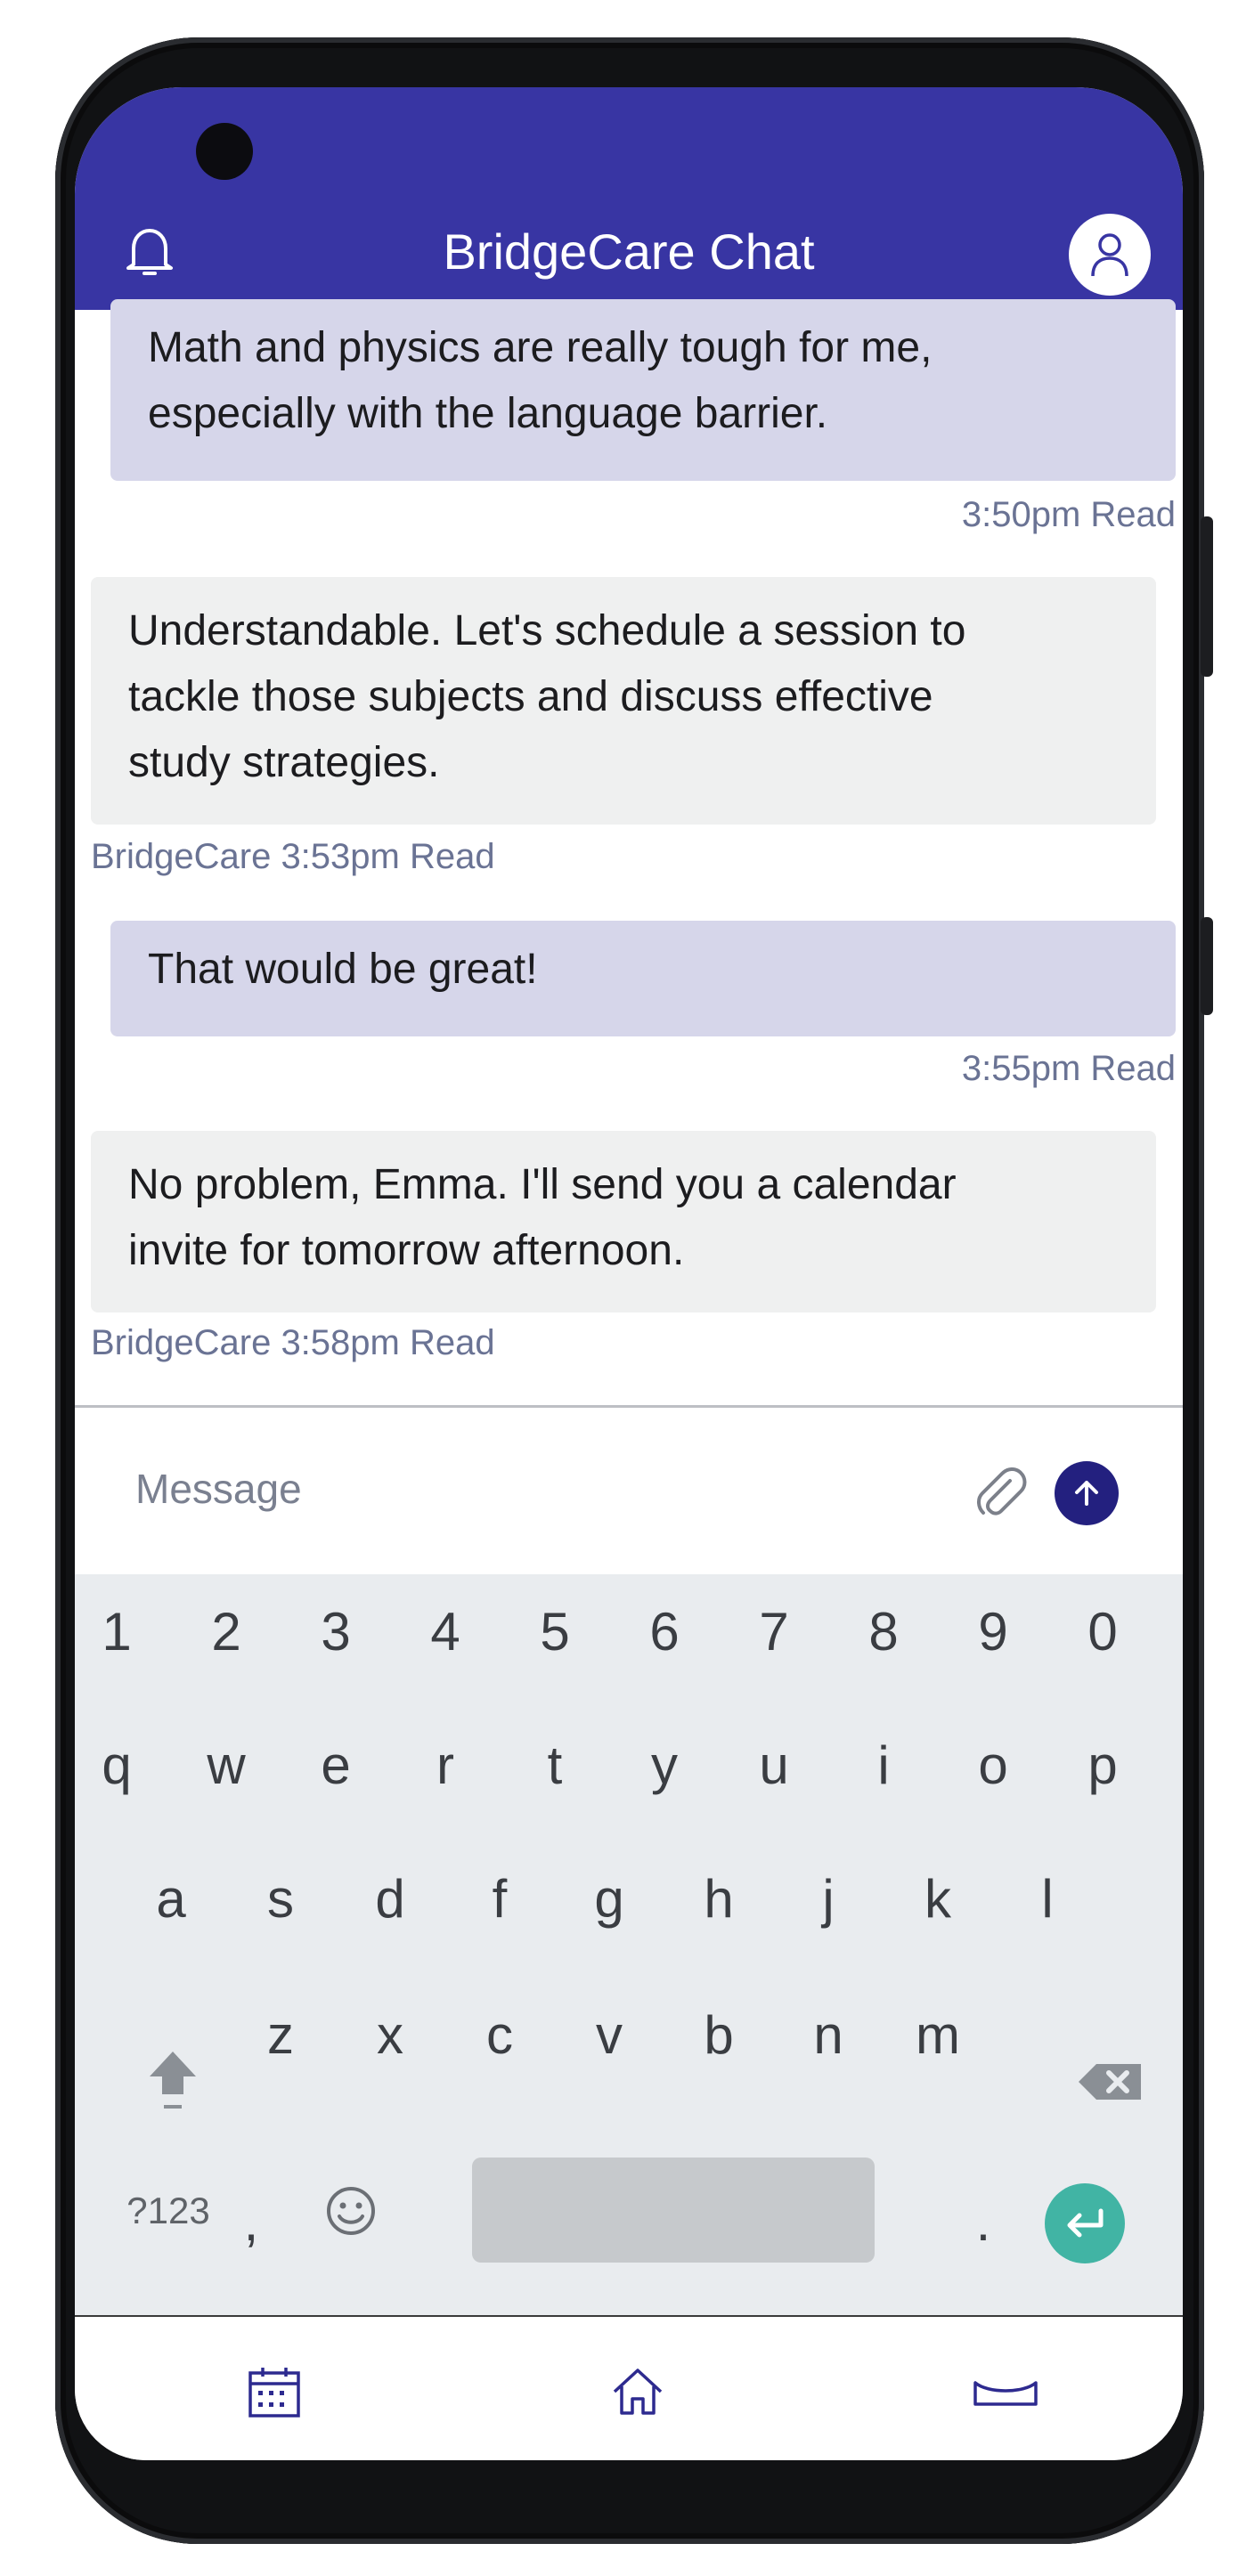 The height and width of the screenshot is (2576, 1238). What do you see at coordinates (555, 1765) in the screenshot?
I see `key-t: t` at bounding box center [555, 1765].